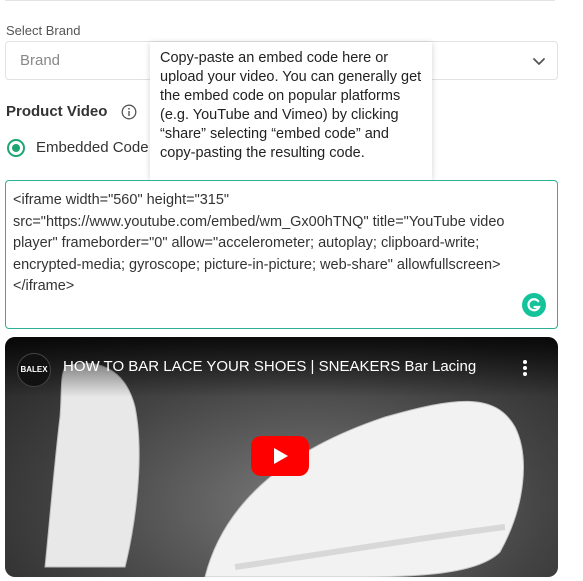 The image size is (583, 581). What do you see at coordinates (539, 61) in the screenshot?
I see `chevron-down-icon` at bounding box center [539, 61].